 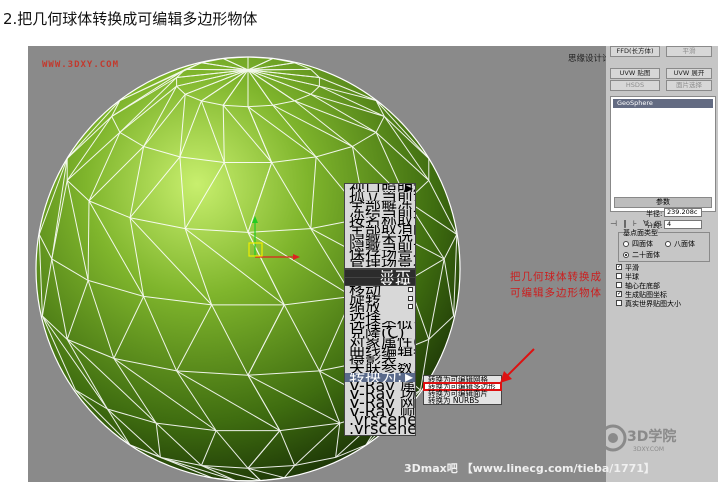 I want to click on display-menu-item: 全部解冻, so click(x=380, y=205).